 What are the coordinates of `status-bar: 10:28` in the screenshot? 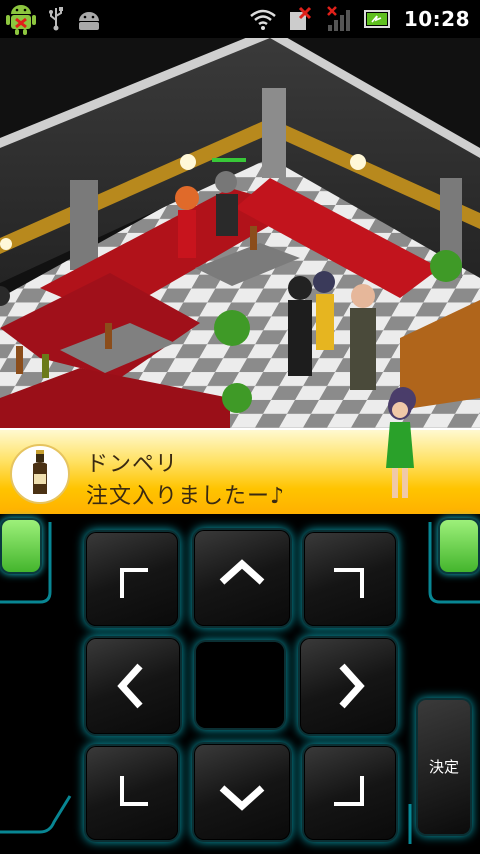 It's located at (240, 19).